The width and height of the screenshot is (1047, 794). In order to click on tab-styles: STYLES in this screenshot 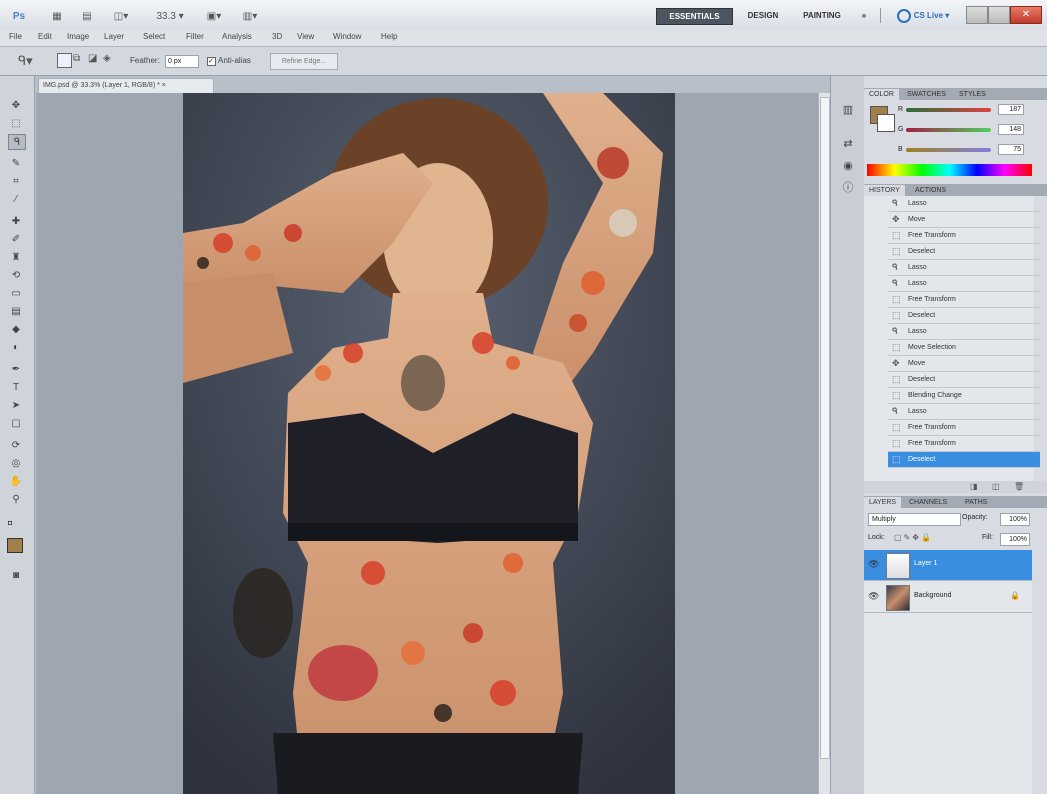, I will do `click(972, 94)`.